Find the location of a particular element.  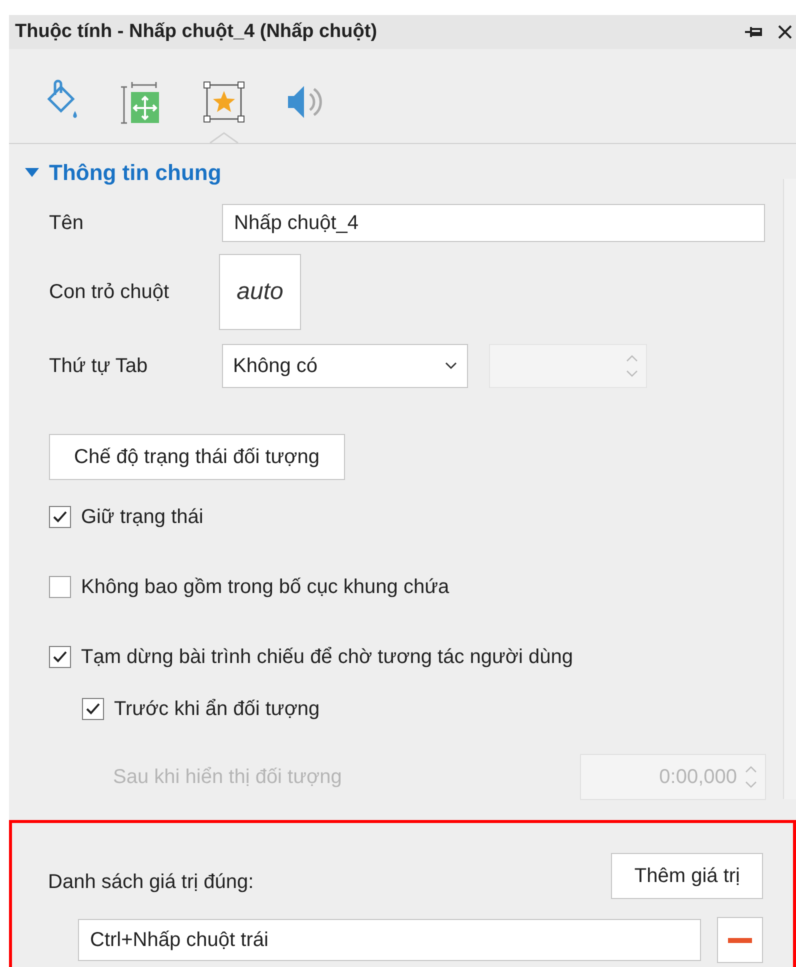

tab-order-label: Thứ tự Tab is located at coordinates (99, 366).